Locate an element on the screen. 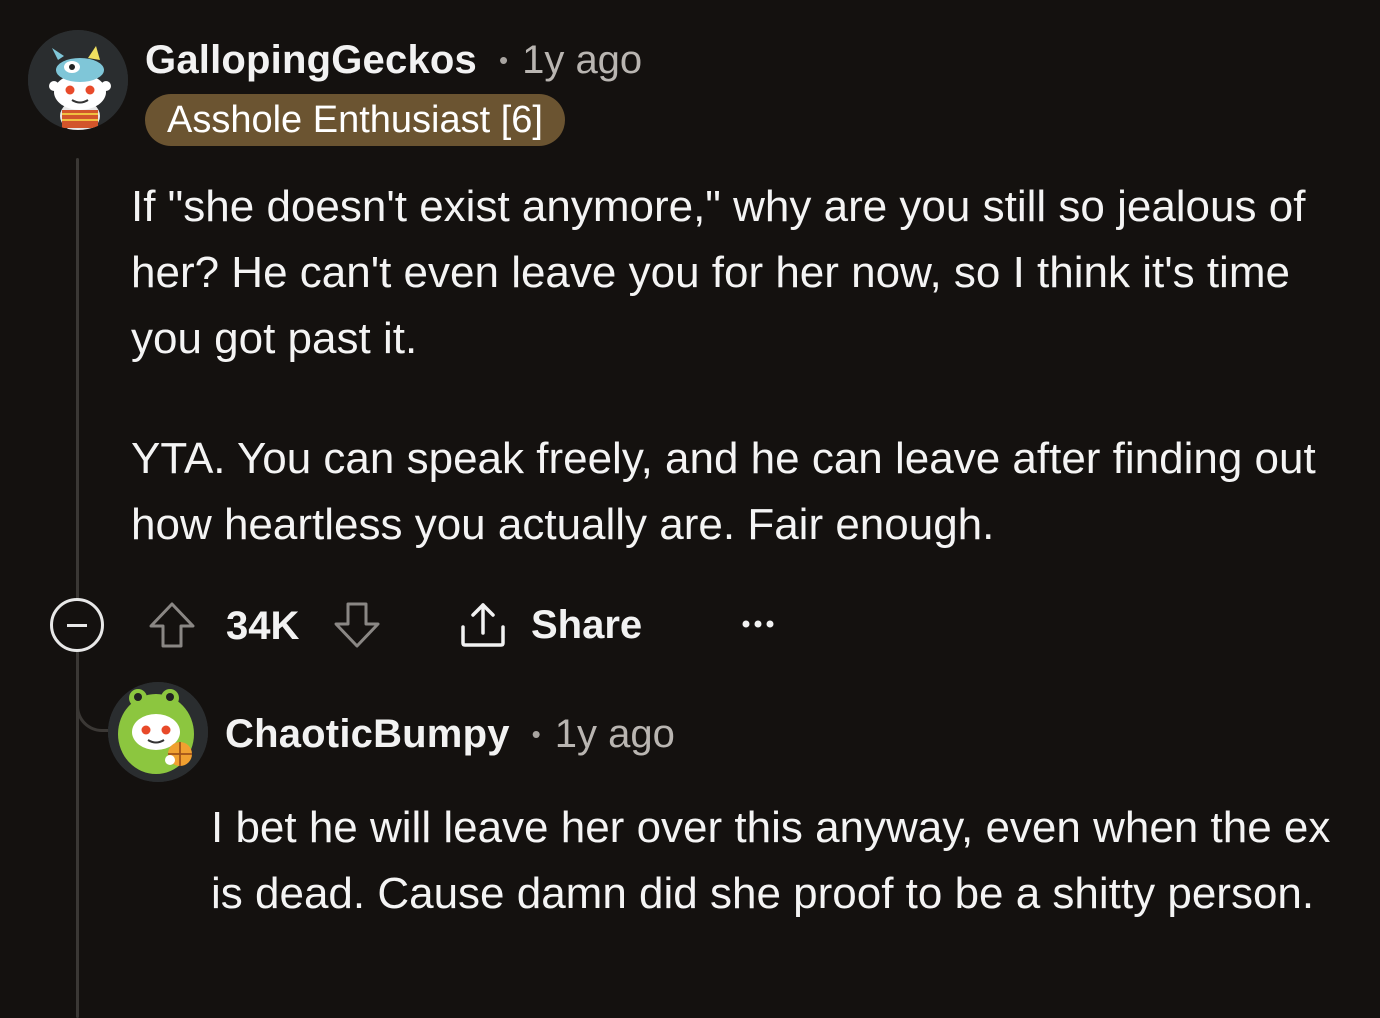 This screenshot has width=1380, height=1018. more-options-icon is located at coordinates (758, 624).